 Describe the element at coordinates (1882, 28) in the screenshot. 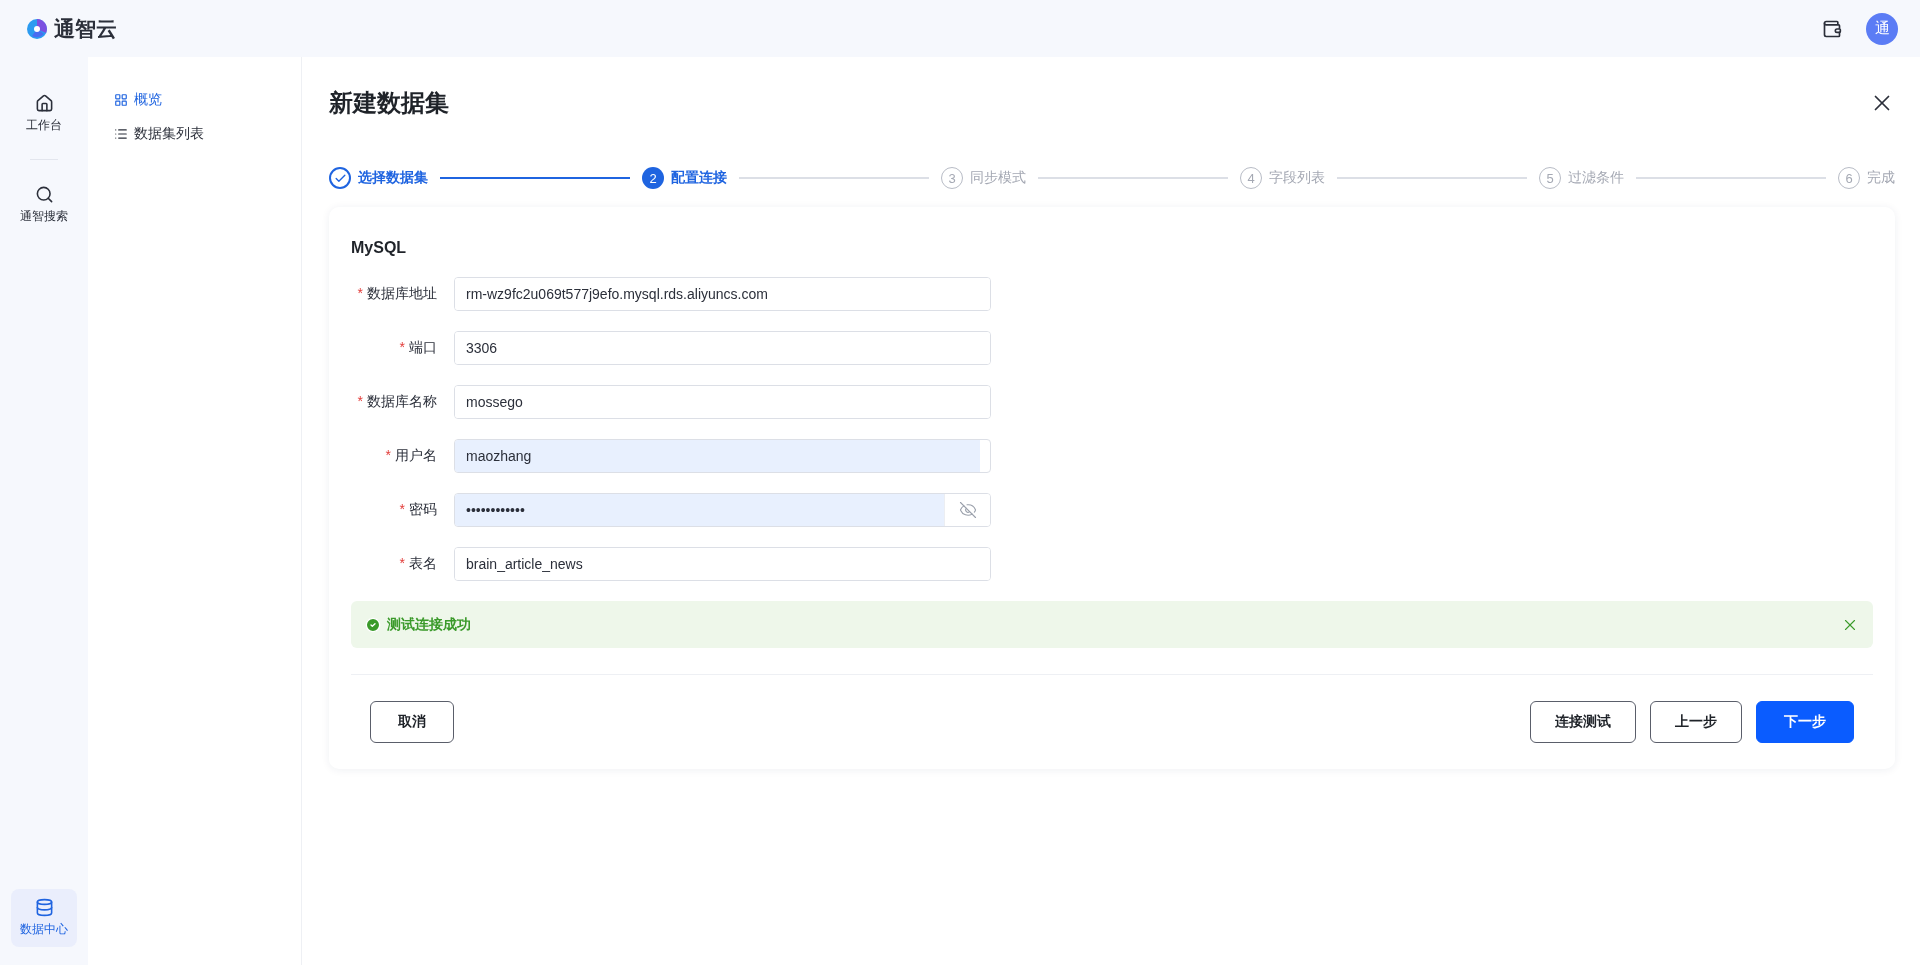

I see `user-avatar: 通` at that location.